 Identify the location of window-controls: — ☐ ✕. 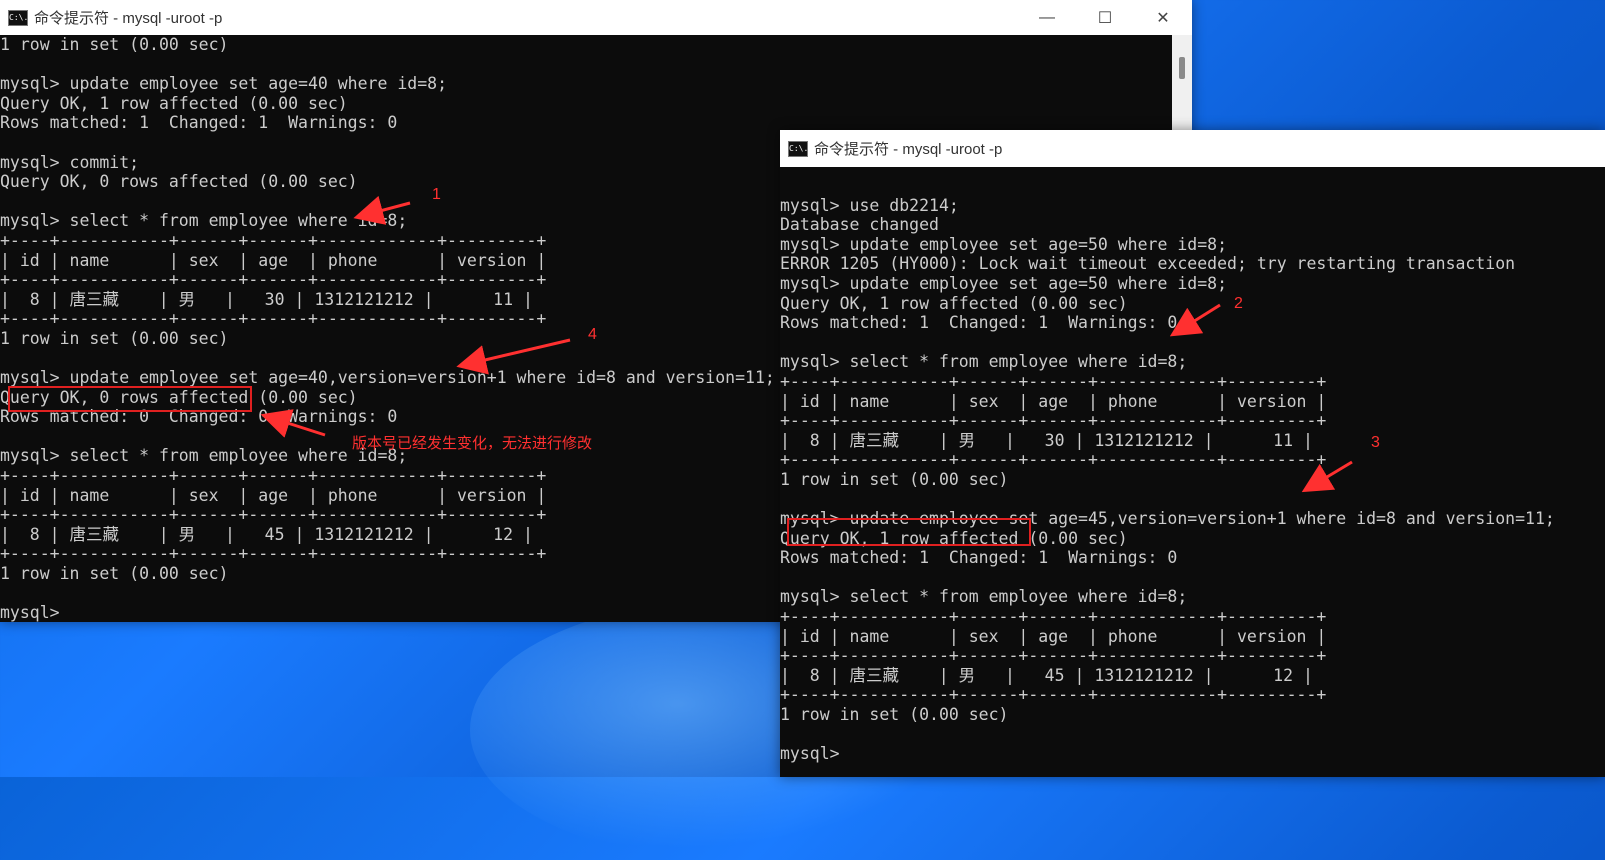
(1105, 17).